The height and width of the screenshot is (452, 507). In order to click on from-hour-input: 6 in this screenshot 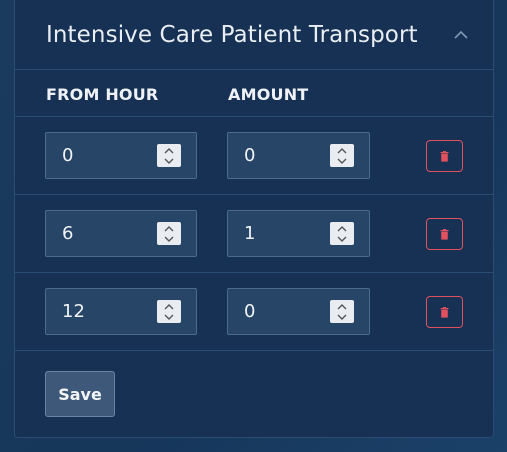, I will do `click(121, 233)`.